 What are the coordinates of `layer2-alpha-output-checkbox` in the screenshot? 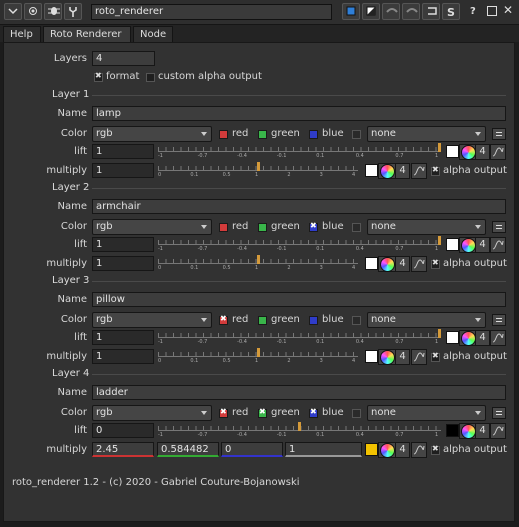 It's located at (435, 263).